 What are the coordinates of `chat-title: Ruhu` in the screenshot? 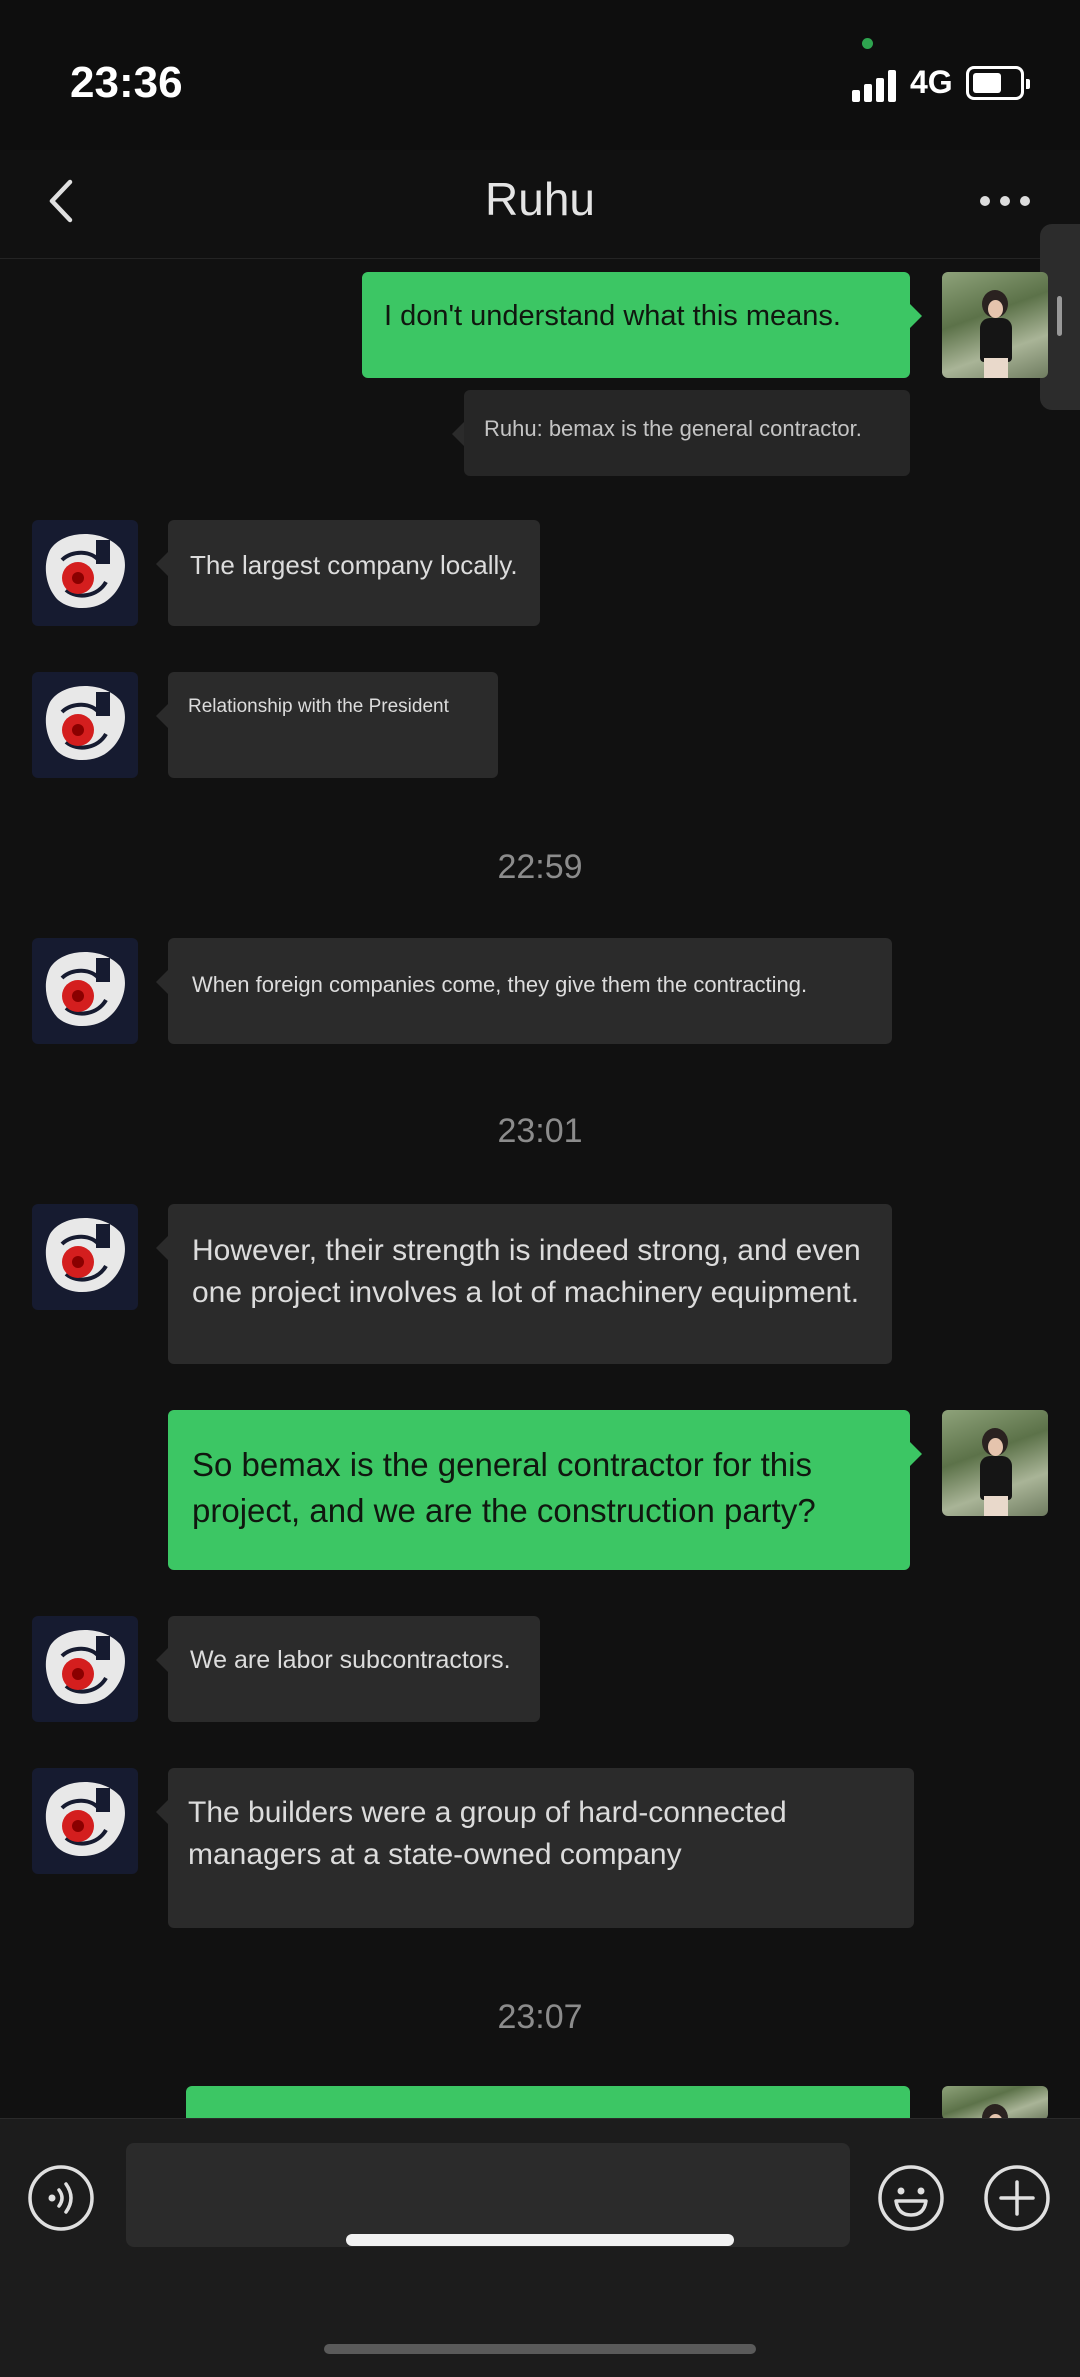 It's located at (540, 199).